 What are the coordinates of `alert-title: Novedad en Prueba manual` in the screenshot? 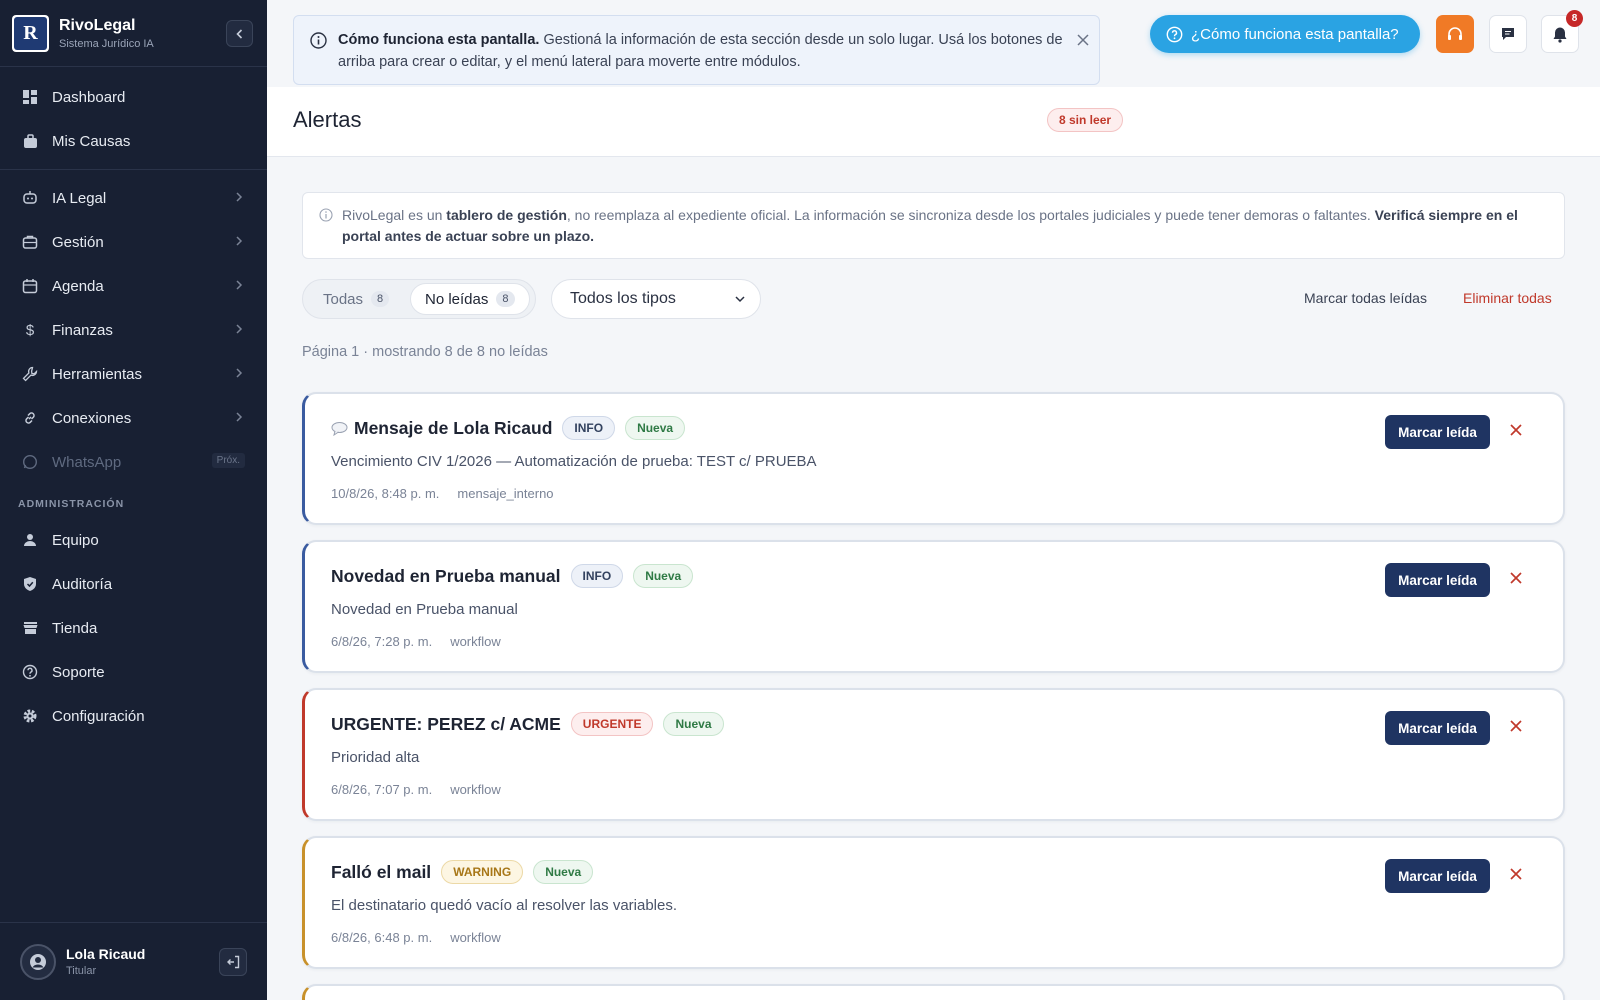 It's located at (446, 575).